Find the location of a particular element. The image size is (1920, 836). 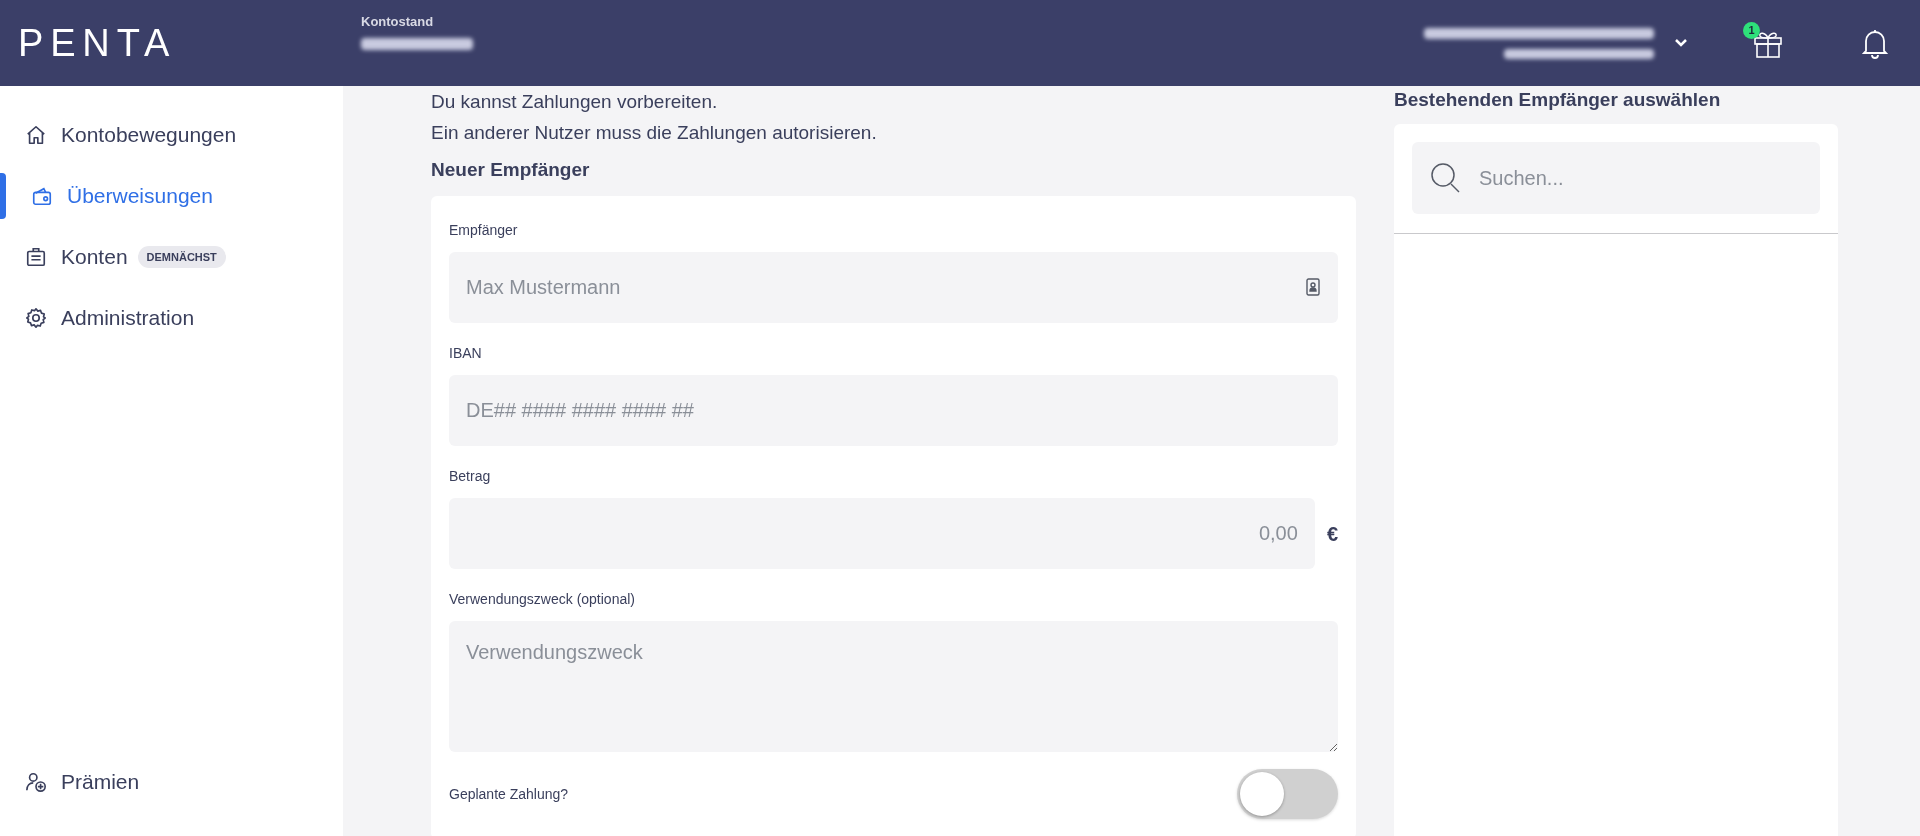

text-area: Verwendungszweck is located at coordinates (893, 686).